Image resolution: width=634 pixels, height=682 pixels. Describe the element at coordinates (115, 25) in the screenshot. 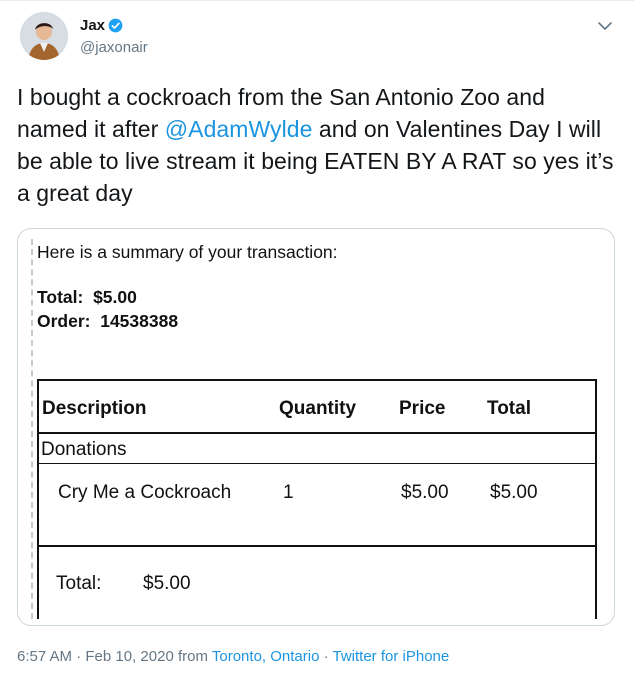

I see `verified-badge-icon` at that location.